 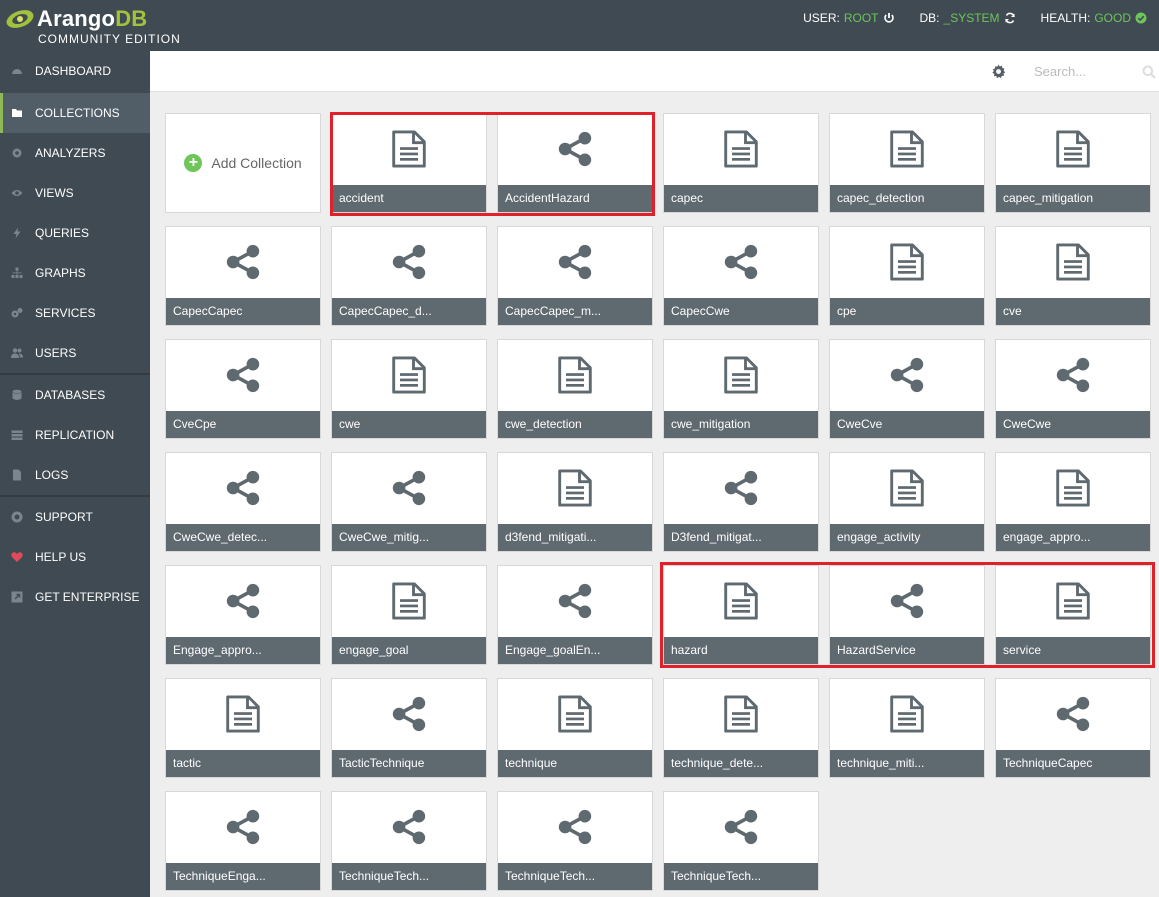 What do you see at coordinates (998, 71) in the screenshot?
I see `settings-gear-icon` at bounding box center [998, 71].